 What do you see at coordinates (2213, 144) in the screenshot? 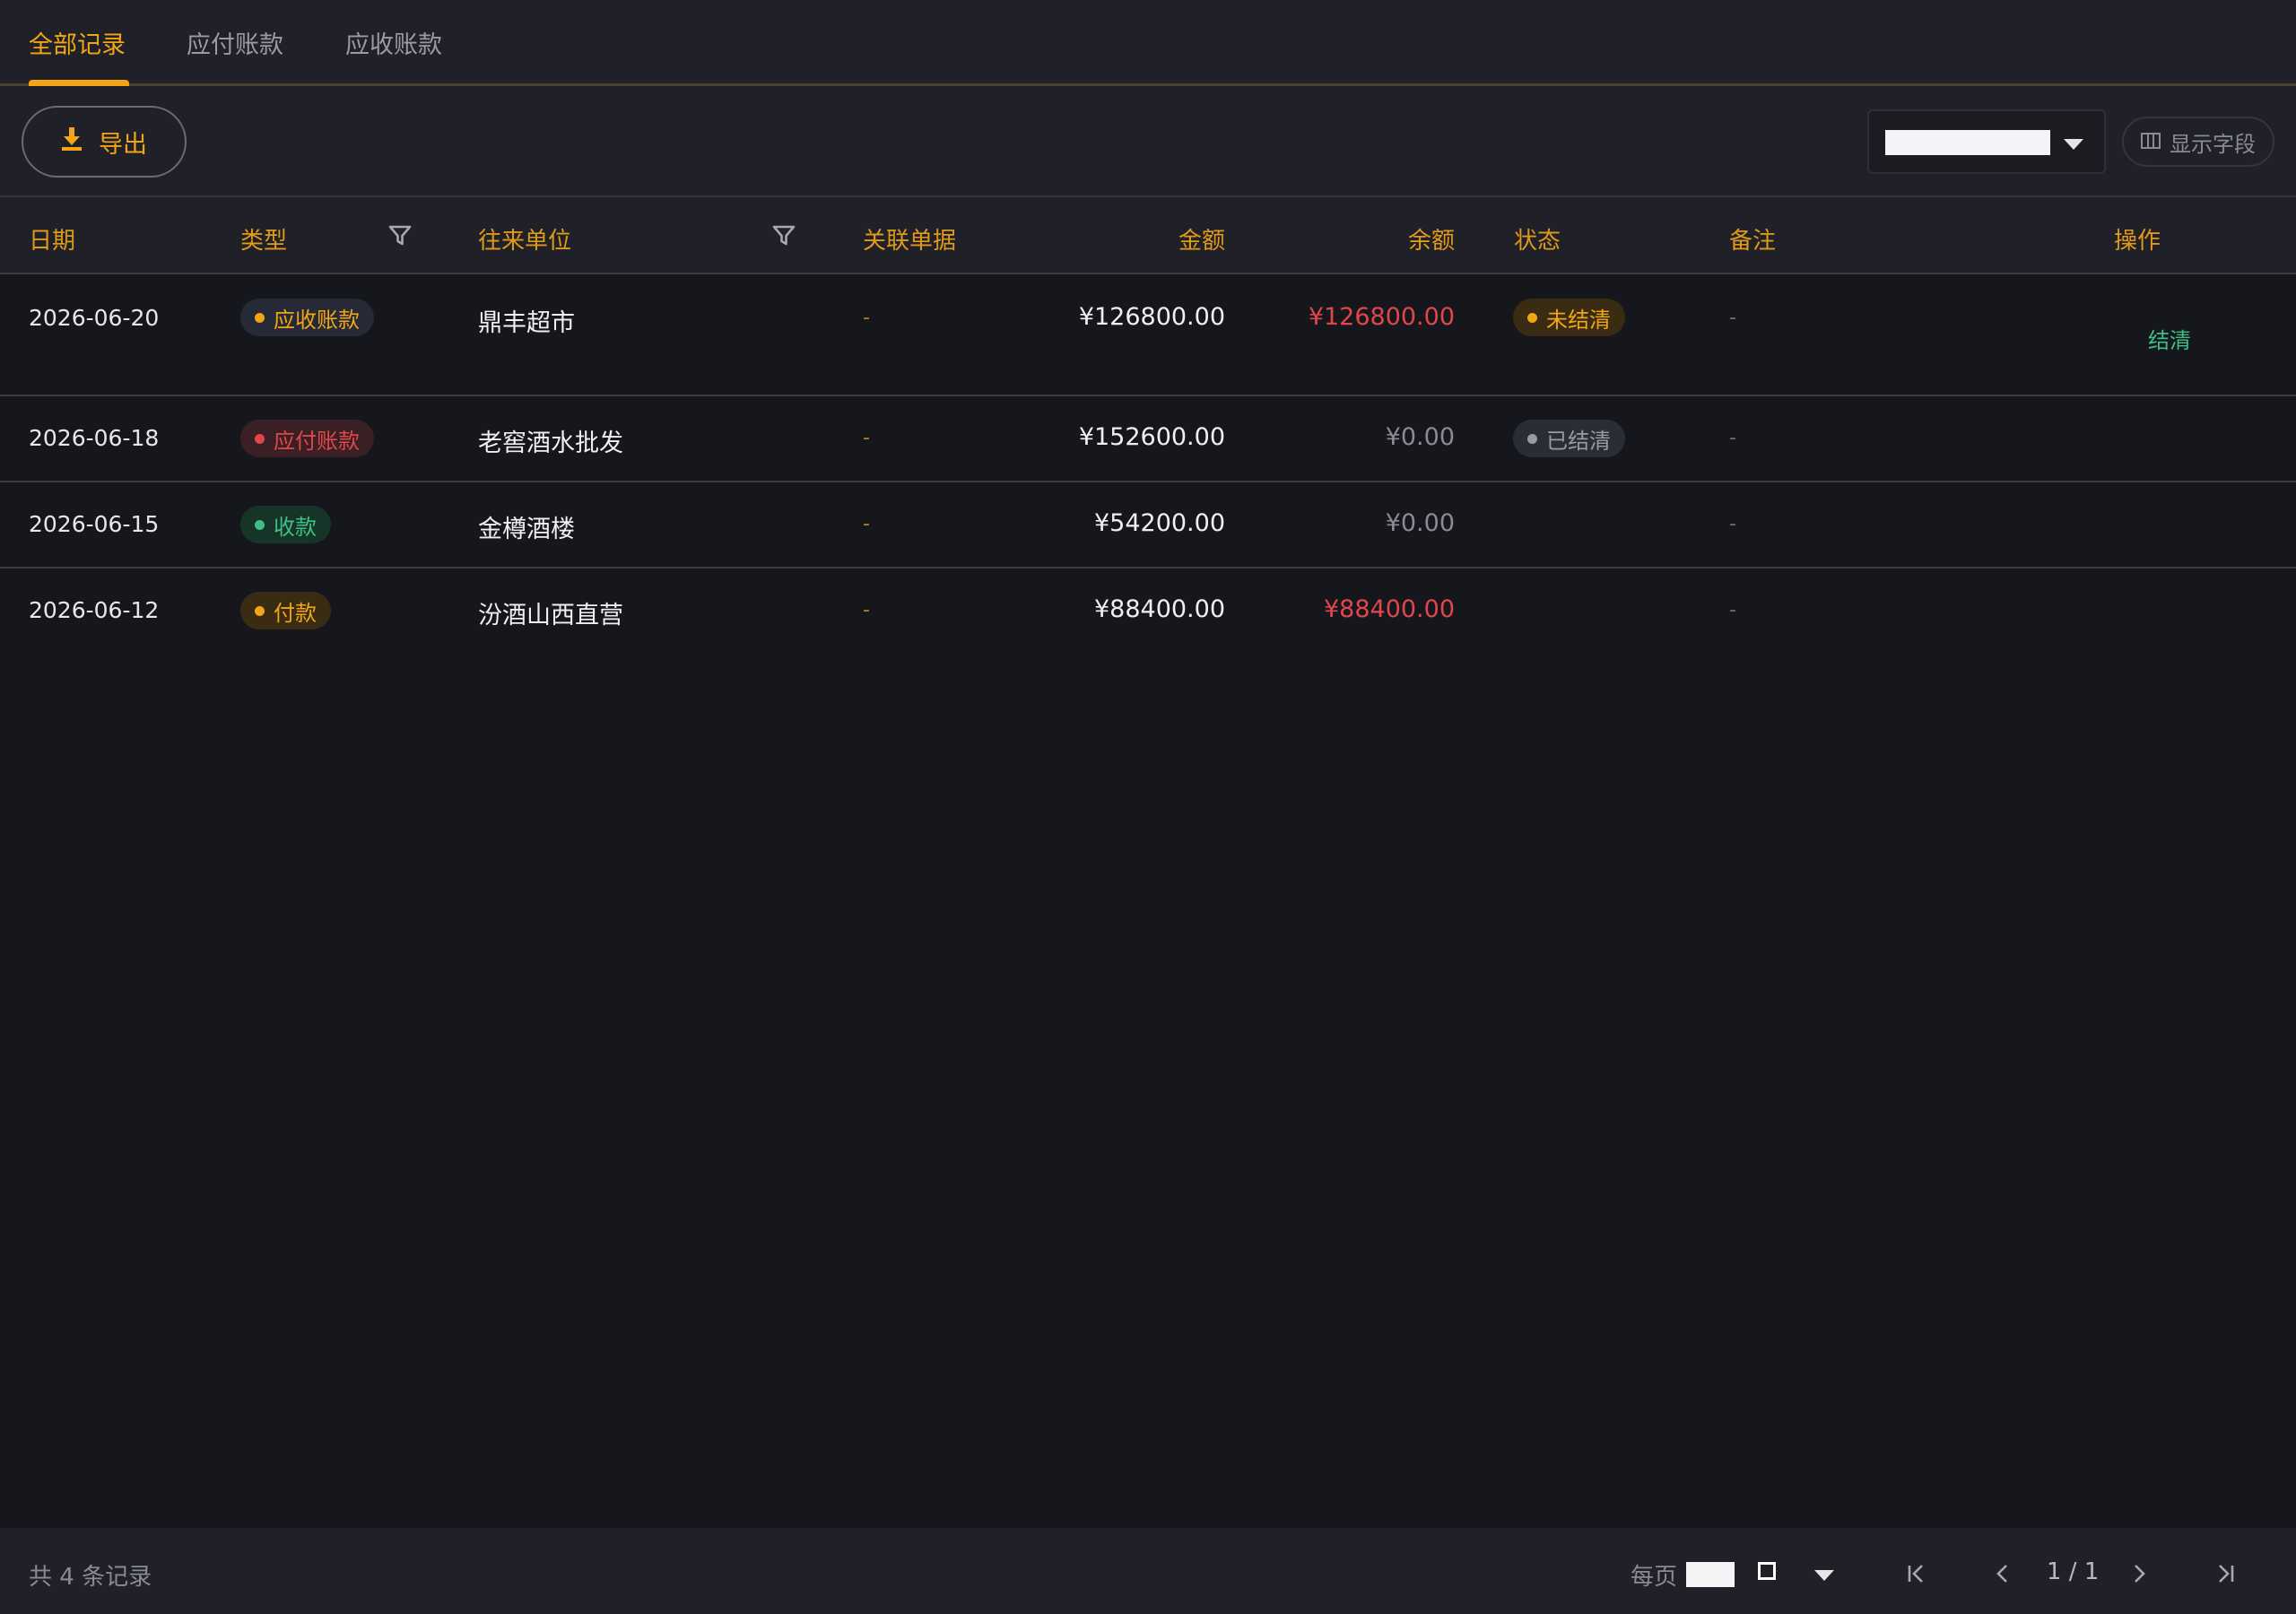
I see `display-fields-label: 显示字段` at bounding box center [2213, 144].